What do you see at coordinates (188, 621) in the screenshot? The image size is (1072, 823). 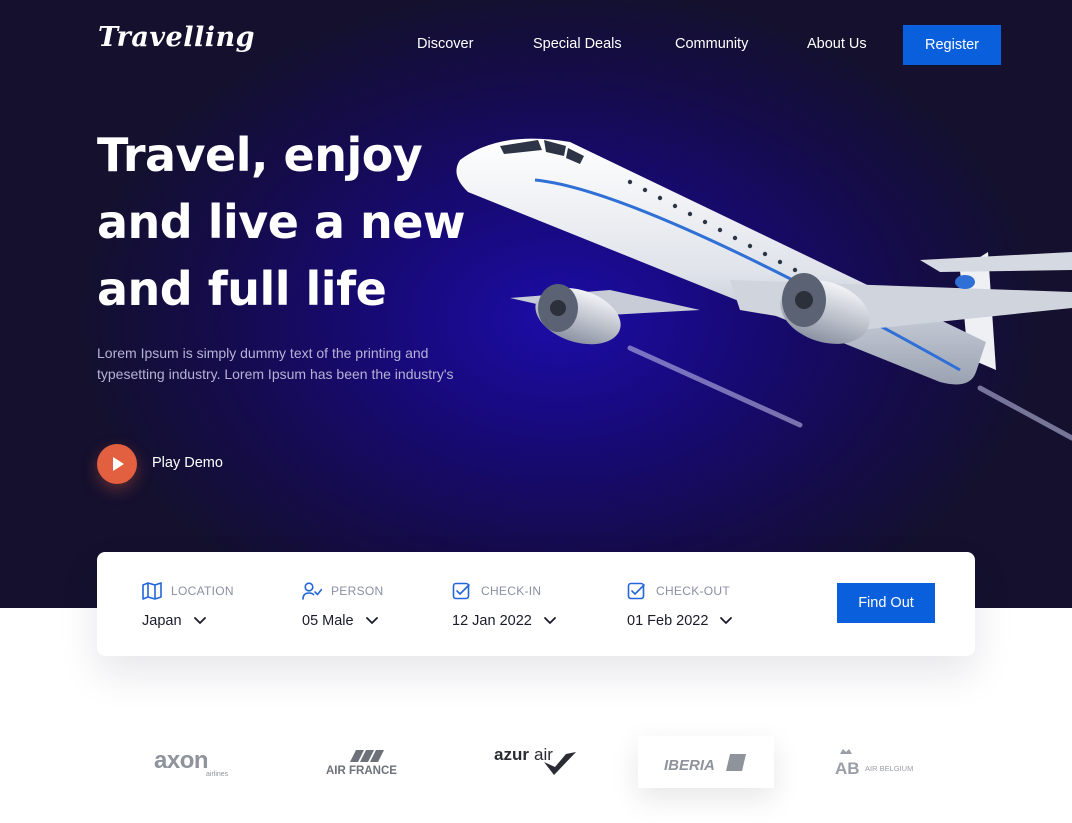 I see `location-select: Japan` at bounding box center [188, 621].